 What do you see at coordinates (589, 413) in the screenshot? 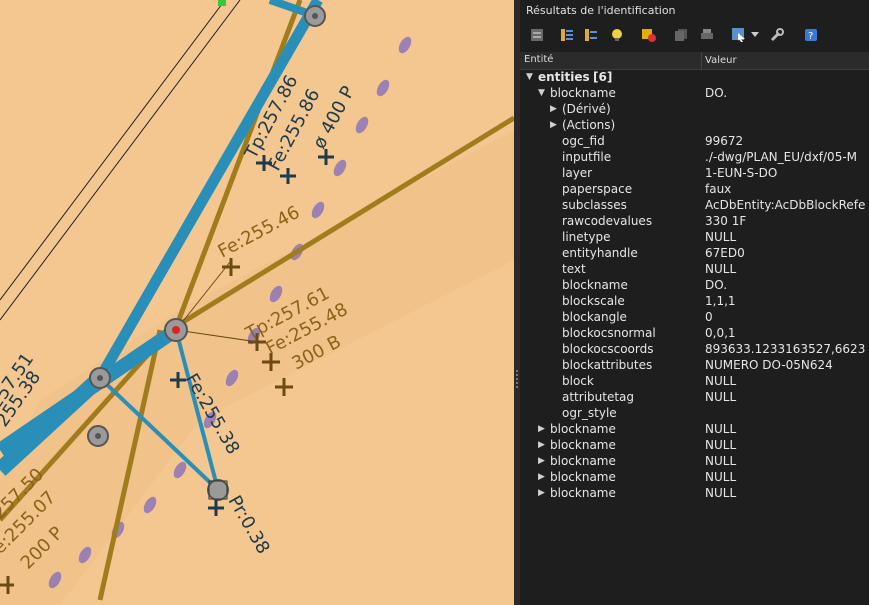
I see `attr-key: ogr_style` at bounding box center [589, 413].